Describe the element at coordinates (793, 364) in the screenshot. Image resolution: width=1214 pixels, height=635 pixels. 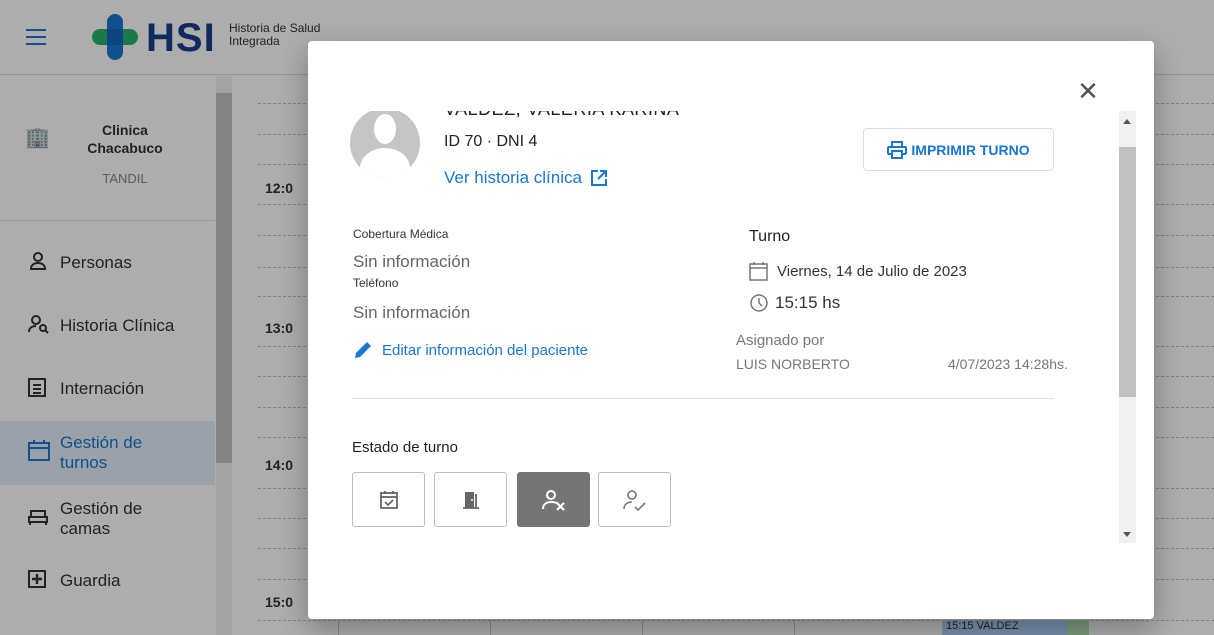
I see `asignado-name: LUIS NORBERTO` at that location.